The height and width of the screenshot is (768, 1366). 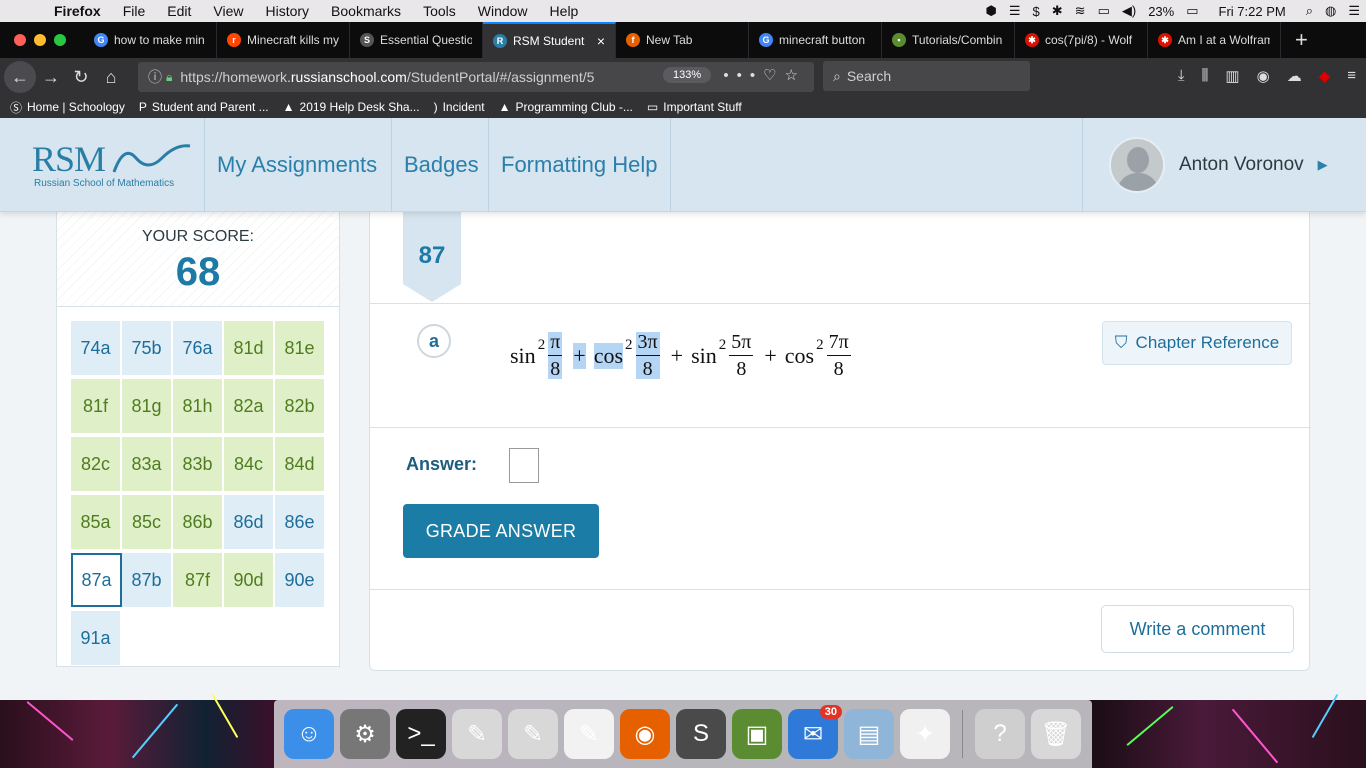 What do you see at coordinates (795, 75) in the screenshot?
I see `bookmark-star-icon: ☆` at bounding box center [795, 75].